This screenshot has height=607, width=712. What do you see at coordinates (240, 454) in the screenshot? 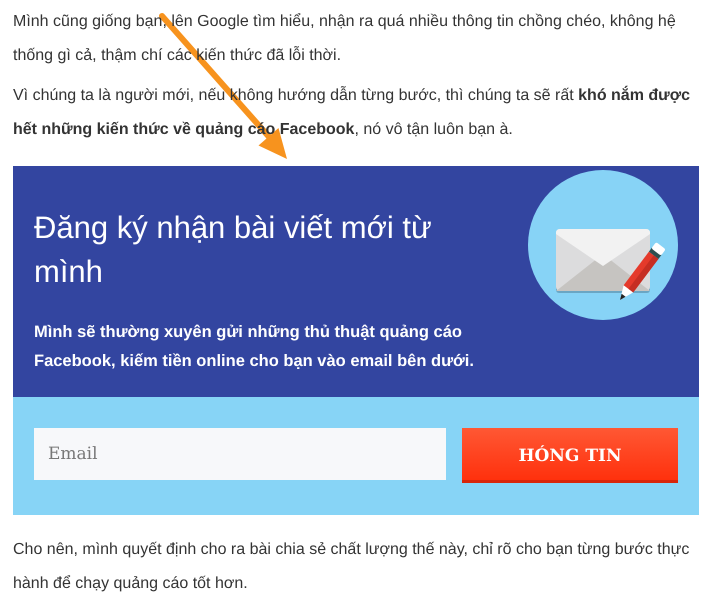
I see `email-input-field: Email` at bounding box center [240, 454].